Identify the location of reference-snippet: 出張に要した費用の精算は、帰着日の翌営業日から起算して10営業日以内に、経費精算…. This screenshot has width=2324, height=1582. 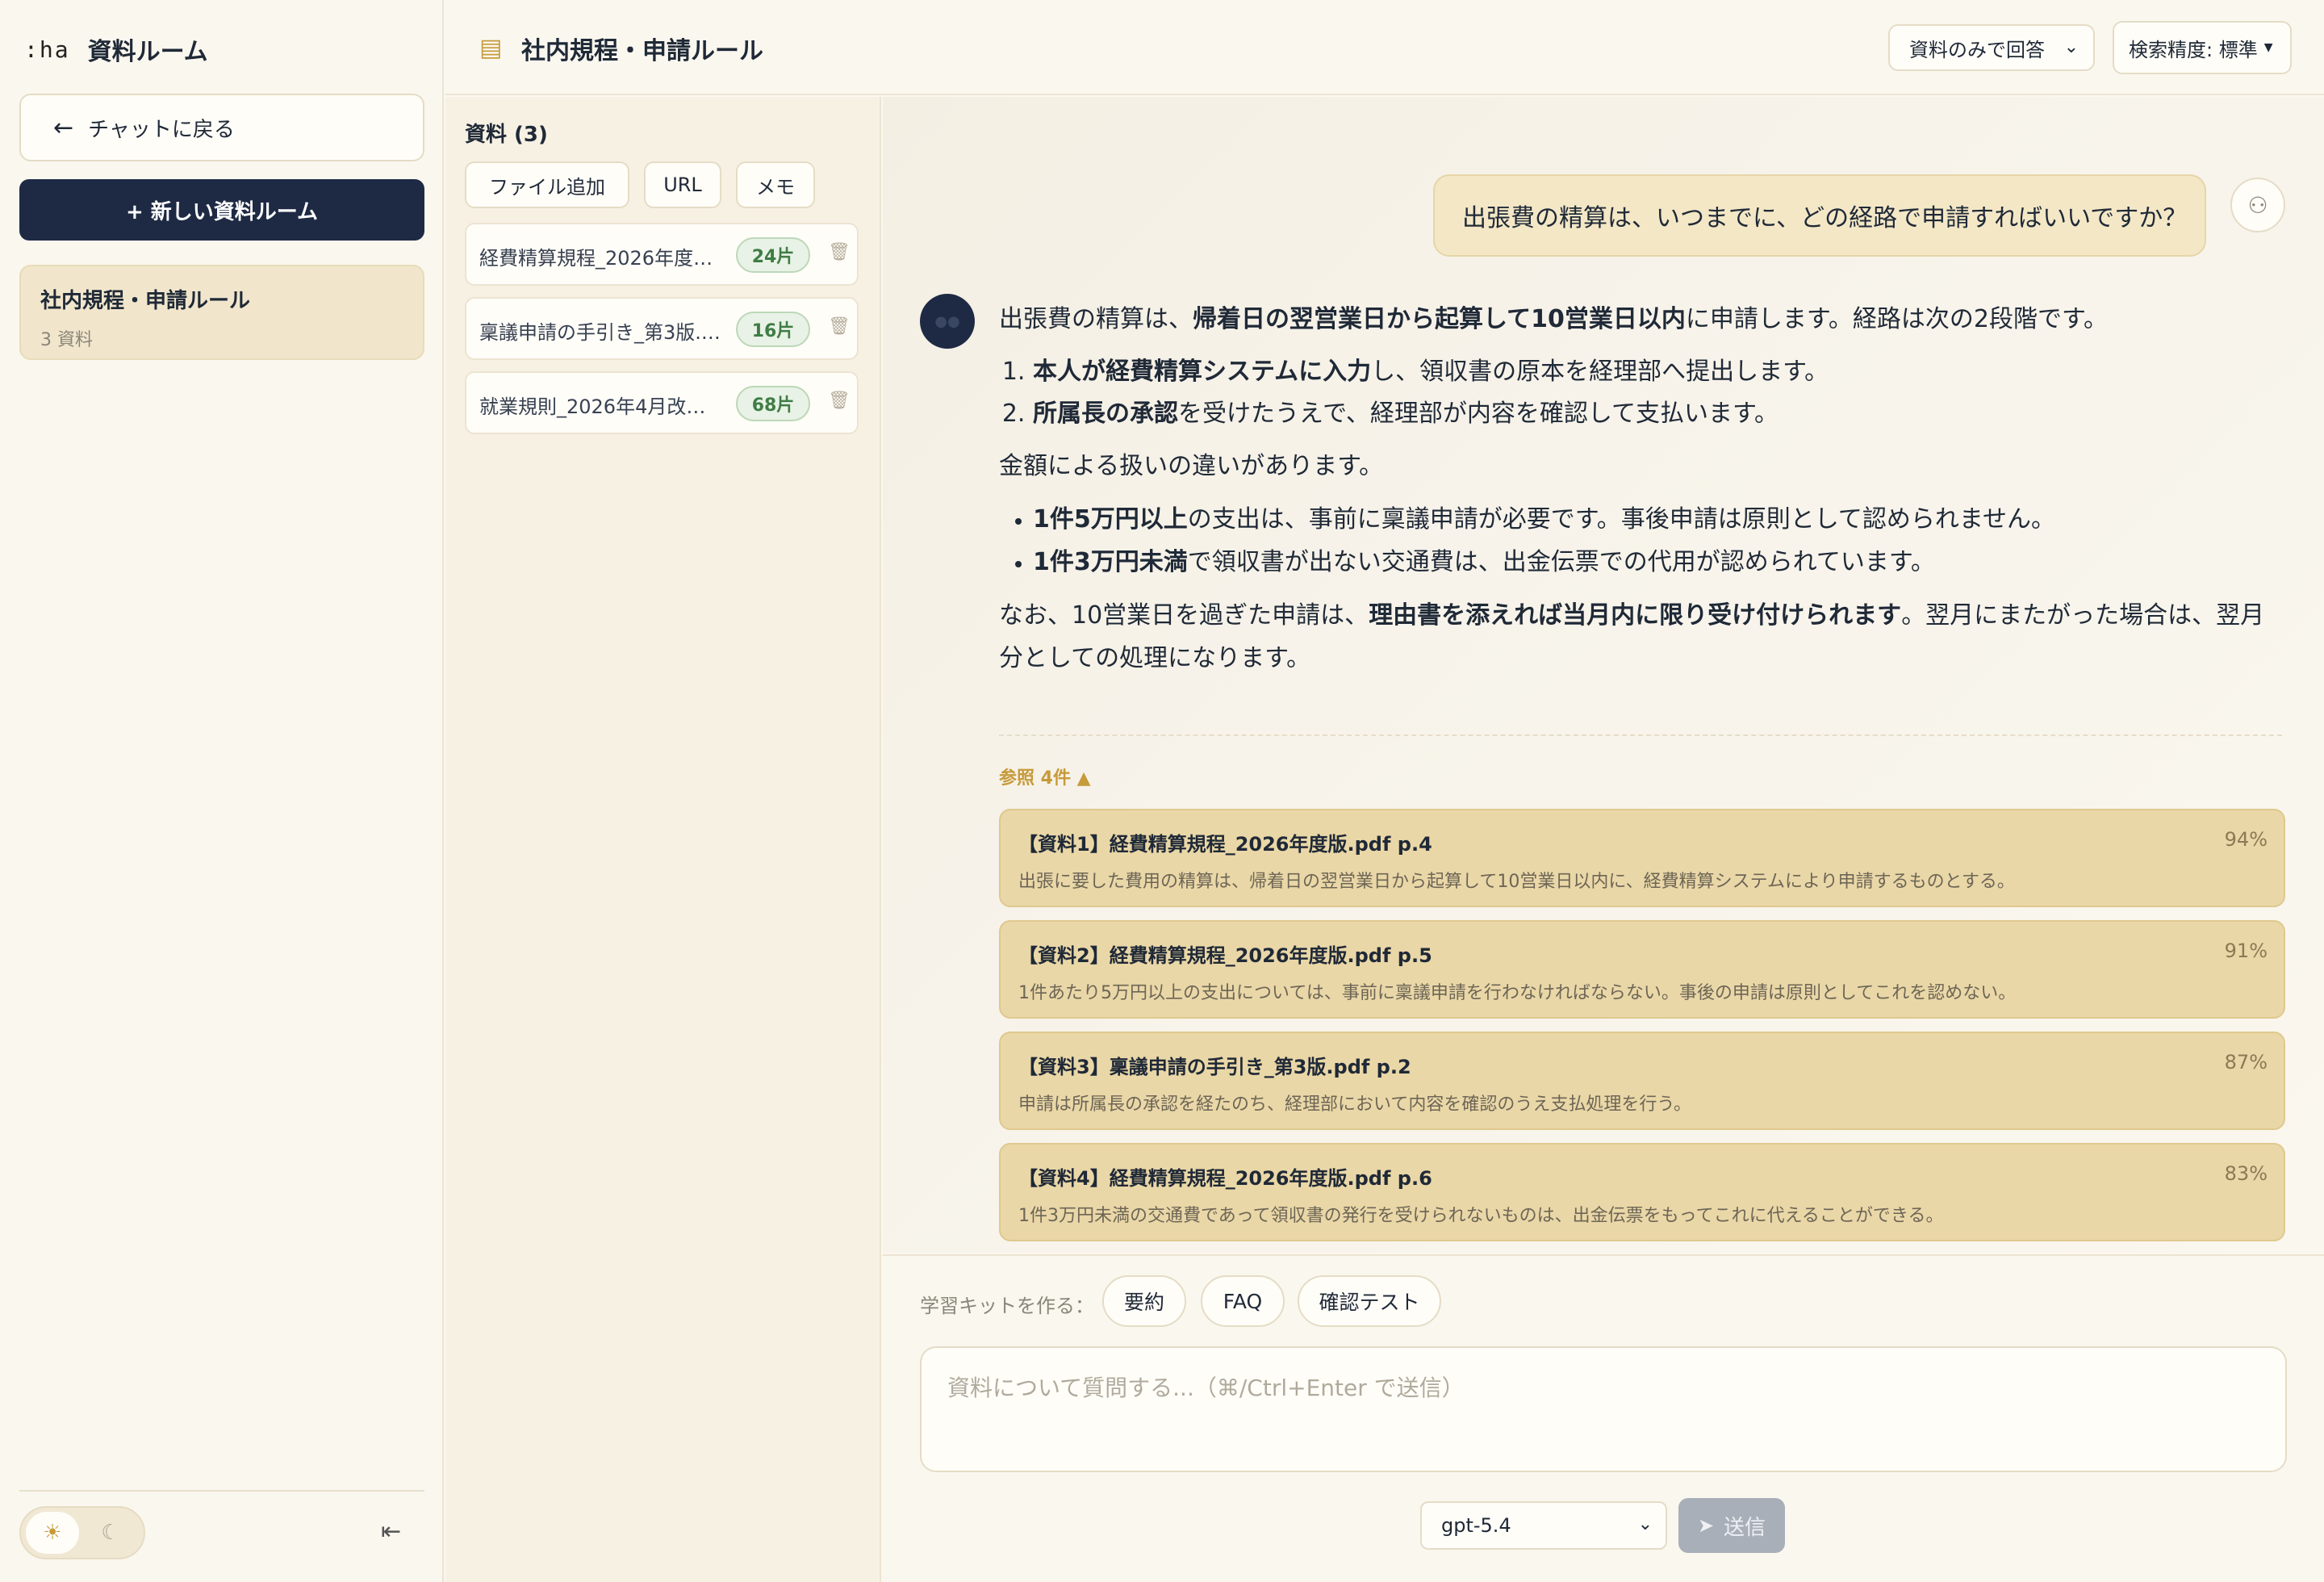
(1516, 882).